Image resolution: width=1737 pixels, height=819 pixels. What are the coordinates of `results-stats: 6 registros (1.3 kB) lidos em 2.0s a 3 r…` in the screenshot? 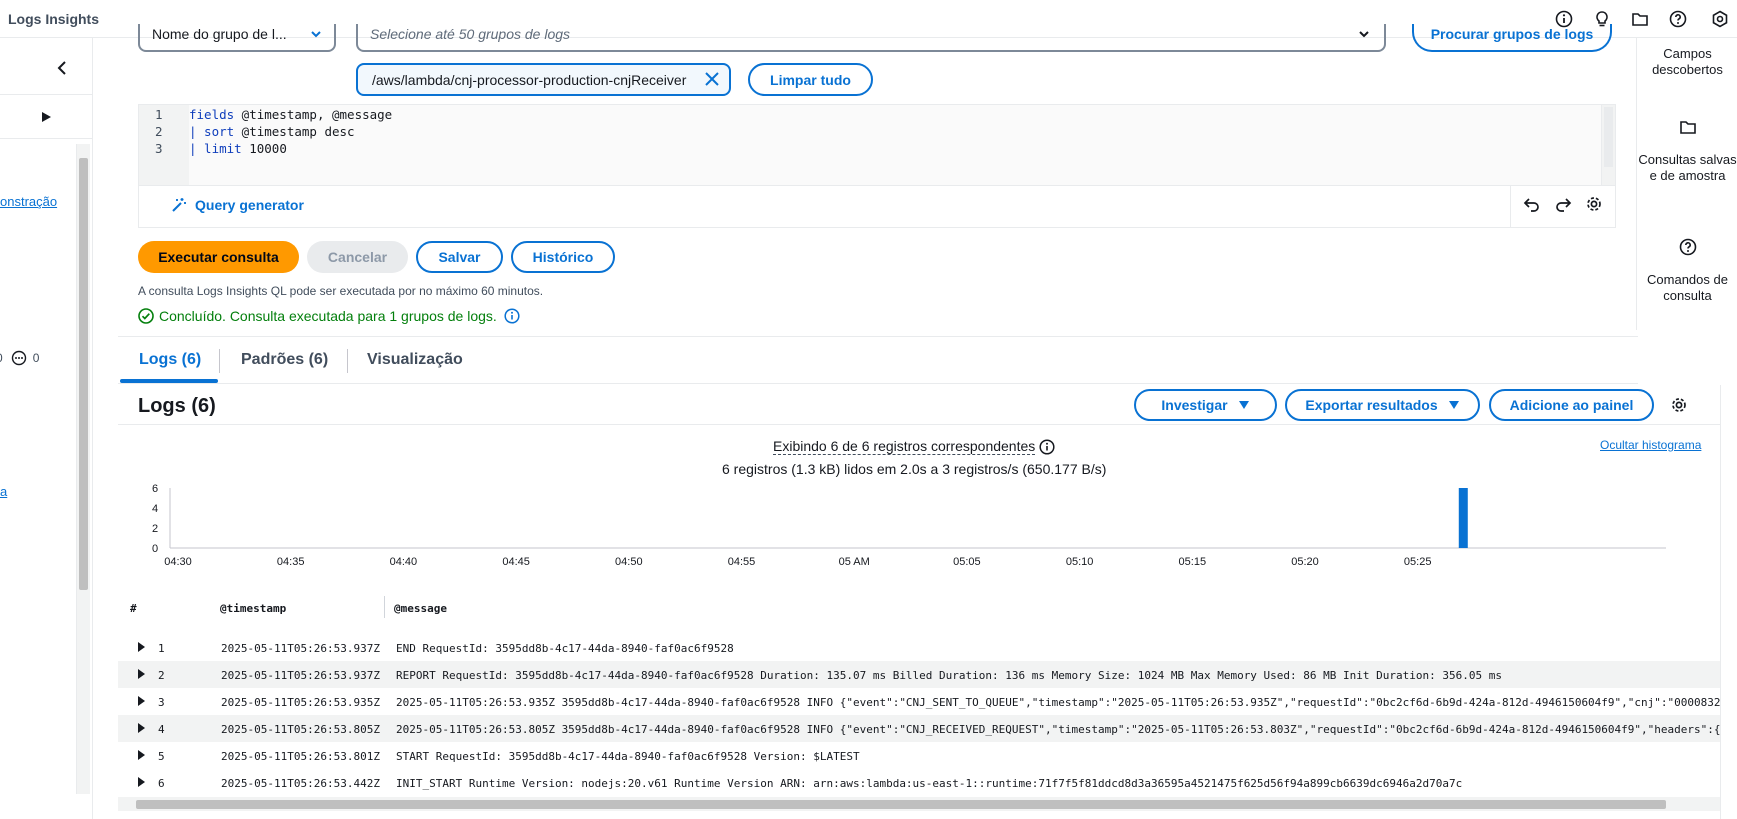 It's located at (914, 469).